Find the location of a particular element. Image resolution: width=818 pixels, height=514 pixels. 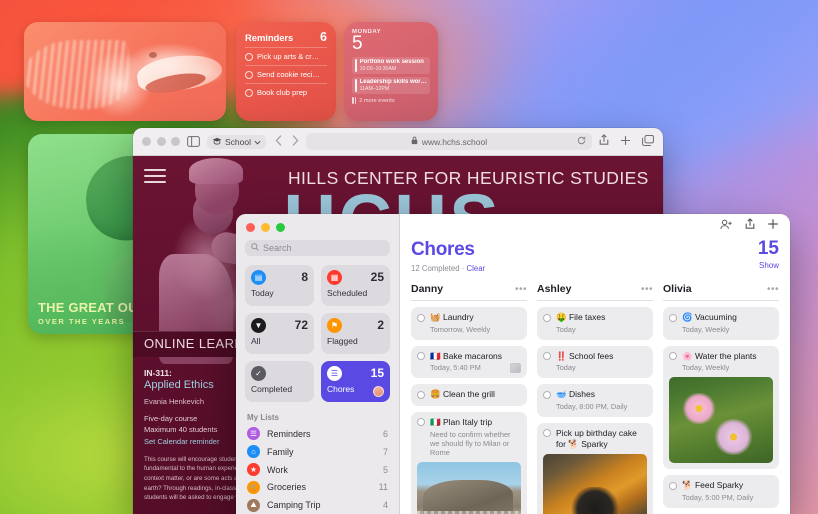

safari-traffic-lights is located at coordinates (161, 141).